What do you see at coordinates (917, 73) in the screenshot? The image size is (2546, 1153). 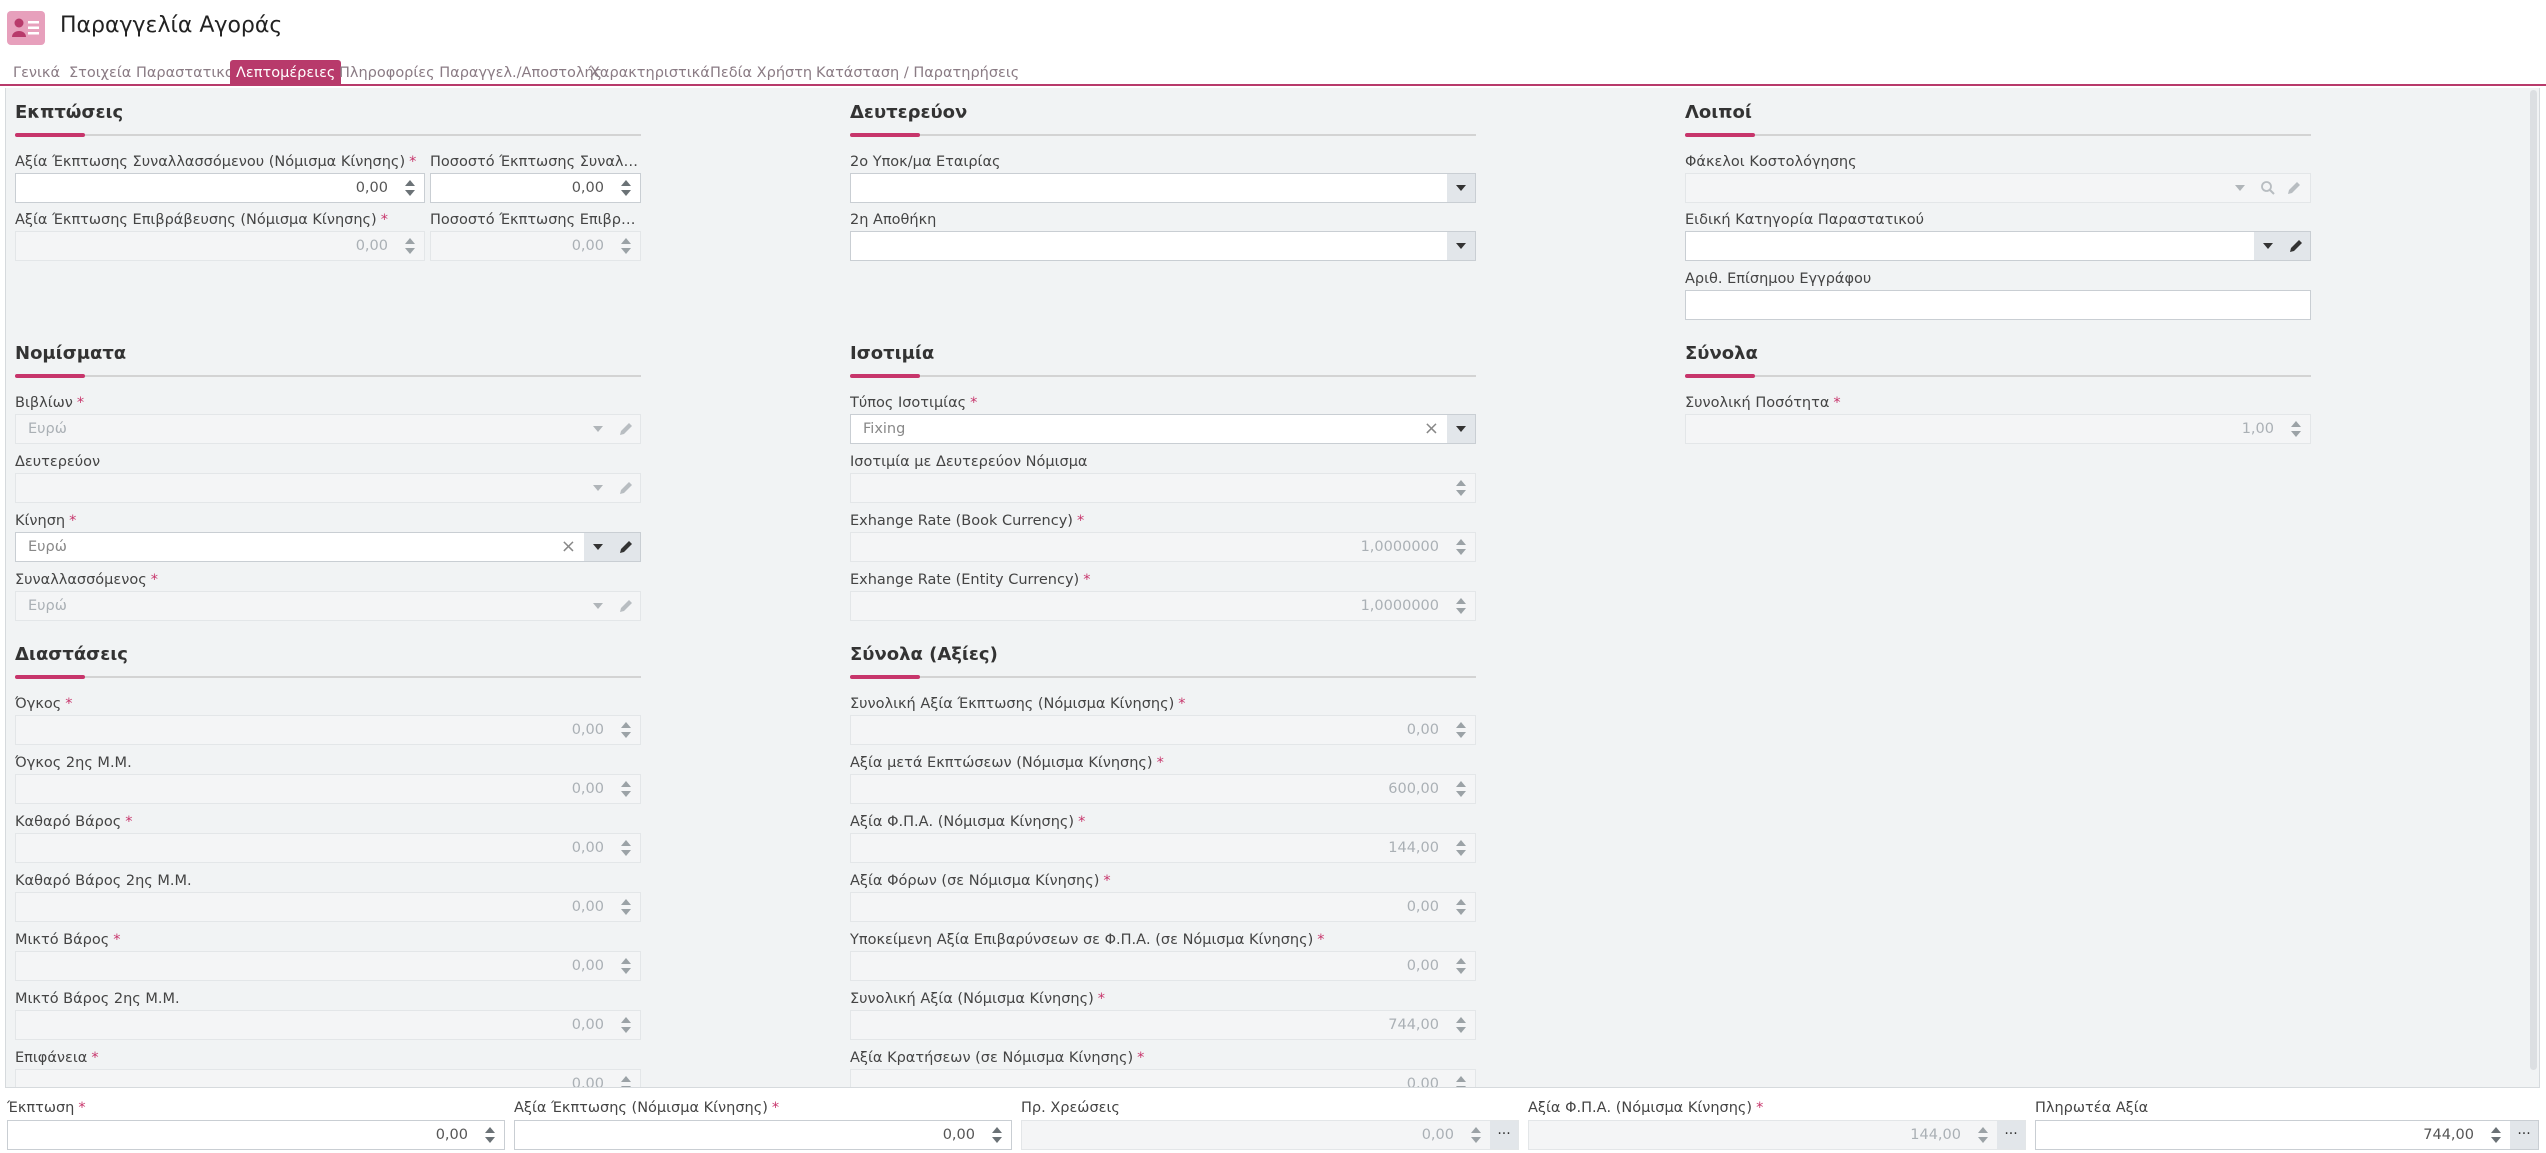 I see `tab-status-notes: Κατάσταση / Παρατηρήσεις` at bounding box center [917, 73].